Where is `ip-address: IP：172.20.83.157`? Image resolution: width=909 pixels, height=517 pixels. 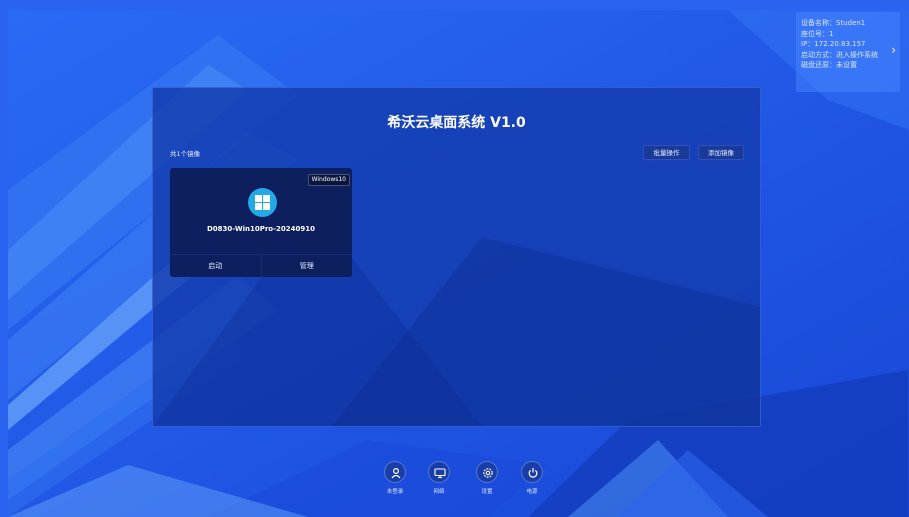
ip-address: IP：172.20.83.157 is located at coordinates (833, 44).